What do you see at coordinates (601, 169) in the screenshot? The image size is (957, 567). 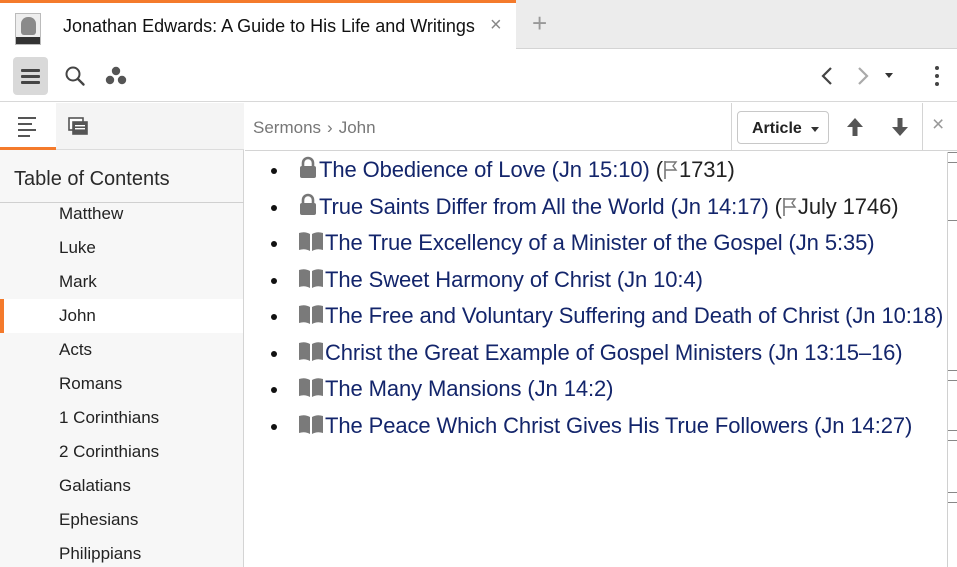 I see `scripture-reference-link: Jn 15:10` at bounding box center [601, 169].